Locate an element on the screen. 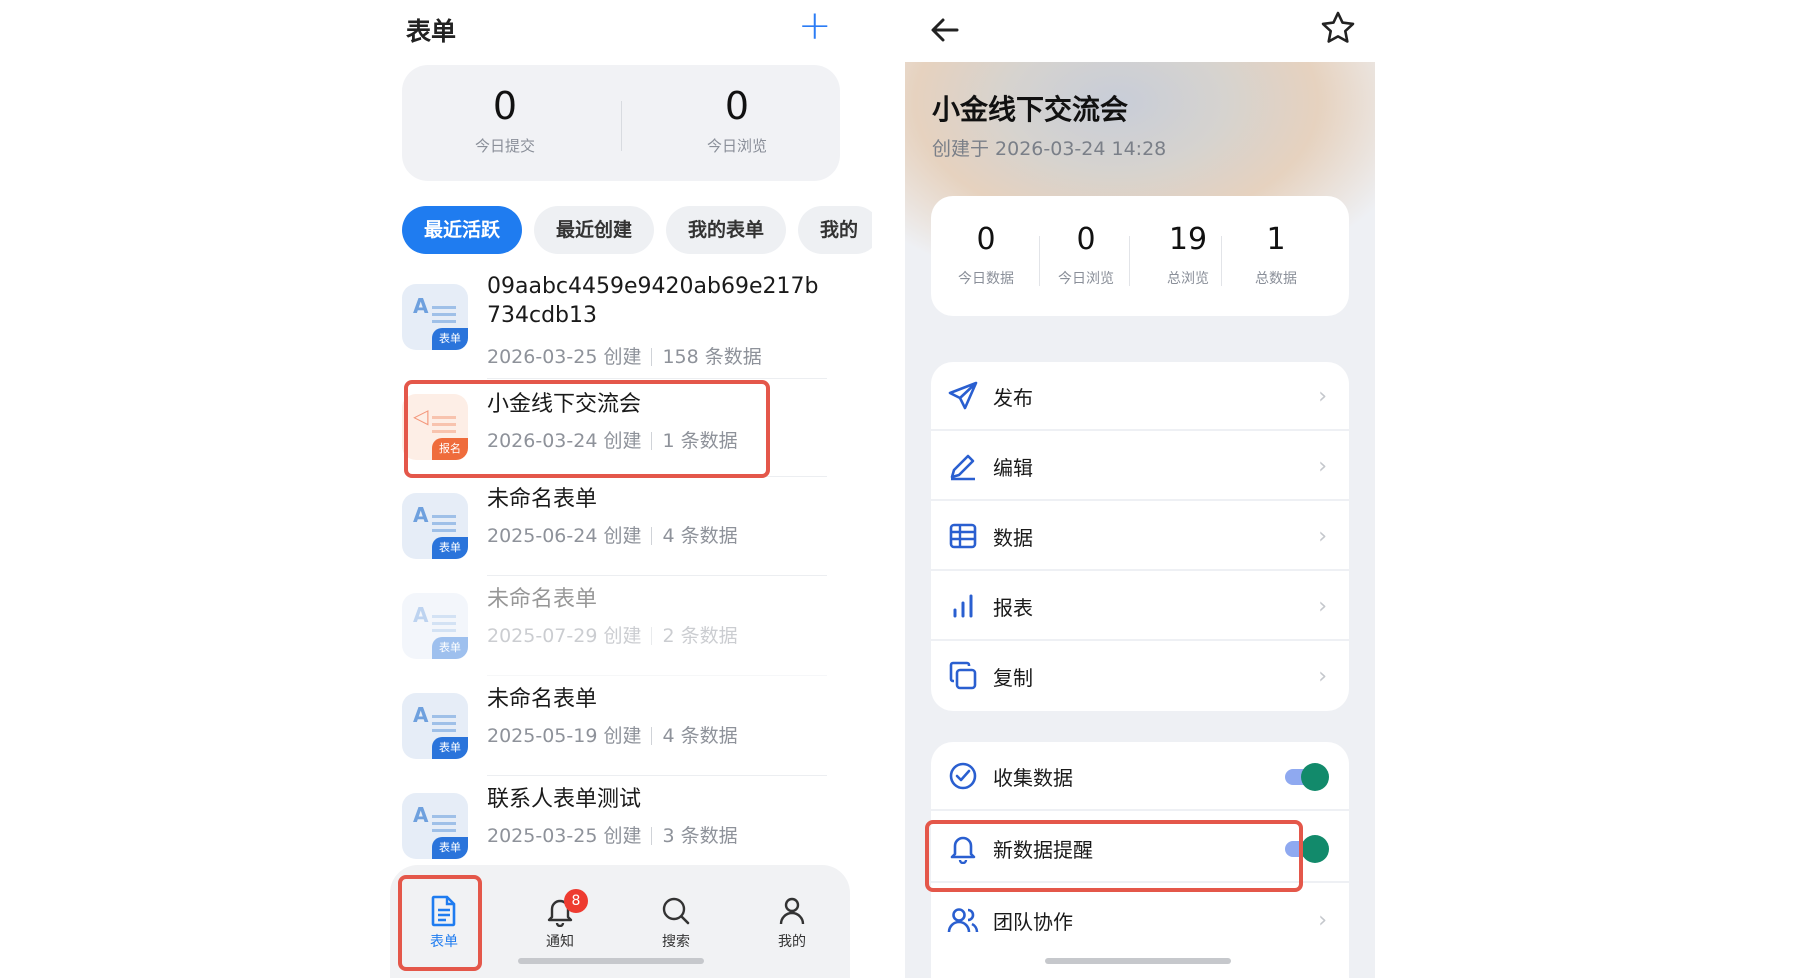 This screenshot has height=978, width=1798. back-arrow-icon is located at coordinates (945, 30).